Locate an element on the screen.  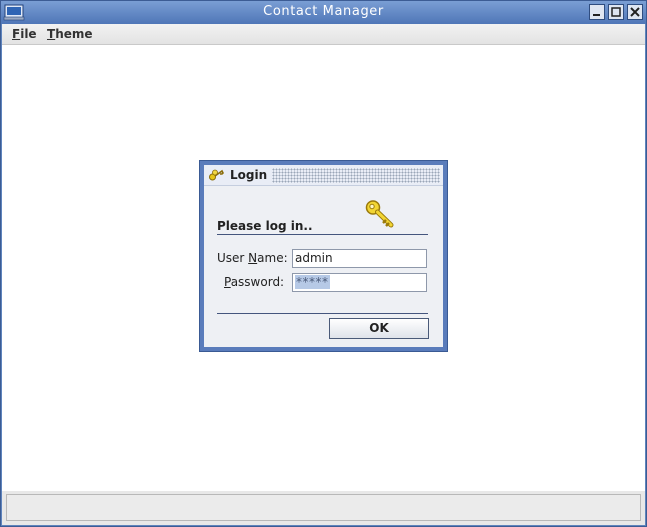
minimize-icon is located at coordinates (596, 15).